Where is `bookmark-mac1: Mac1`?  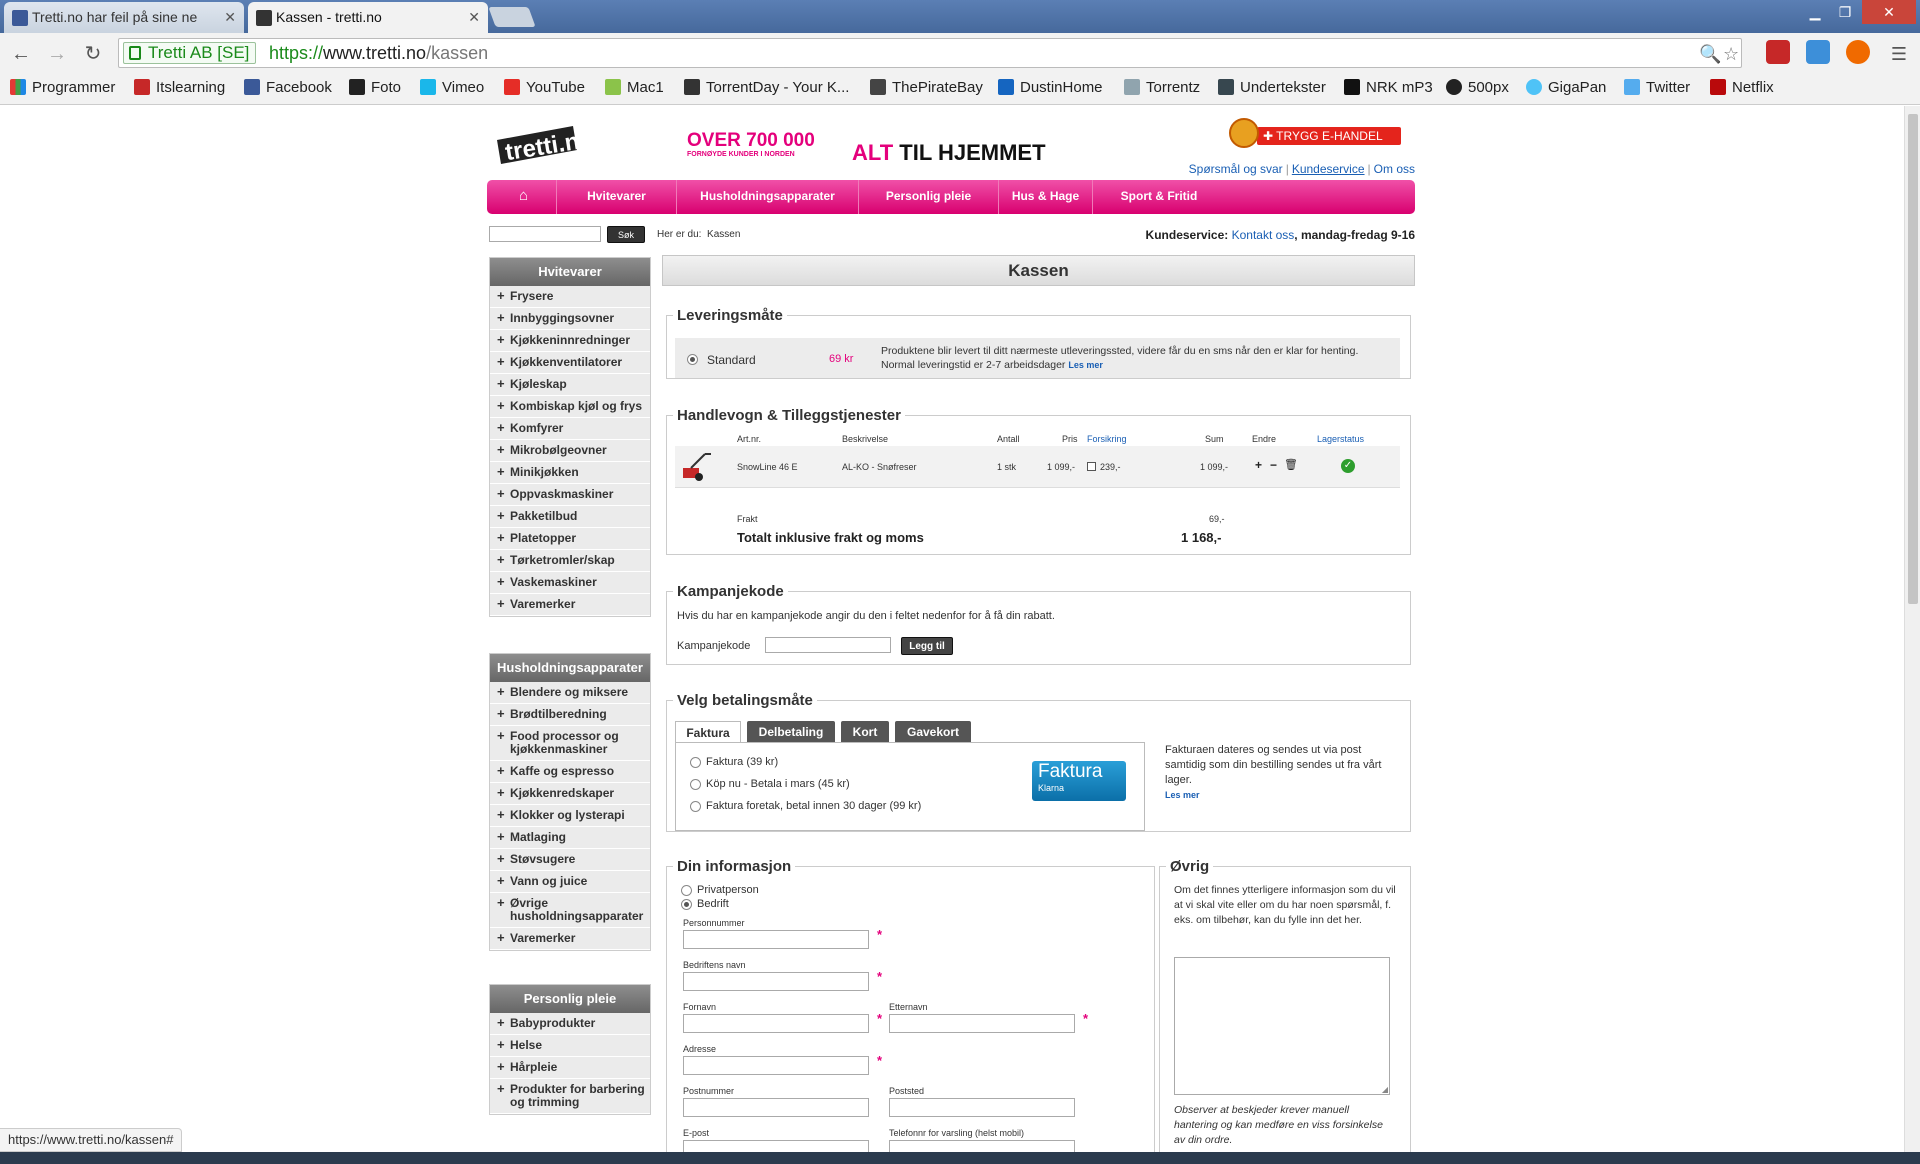
bookmark-mac1: Mac1 is located at coordinates (634, 88).